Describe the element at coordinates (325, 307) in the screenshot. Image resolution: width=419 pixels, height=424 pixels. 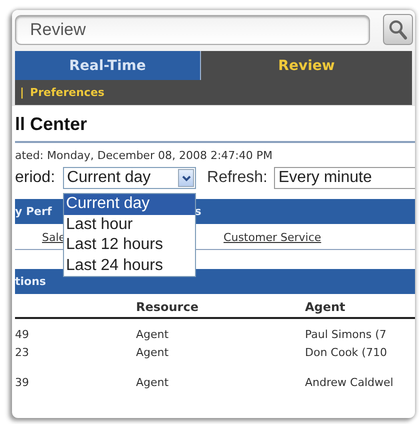
I see `column-header: Agent` at that location.